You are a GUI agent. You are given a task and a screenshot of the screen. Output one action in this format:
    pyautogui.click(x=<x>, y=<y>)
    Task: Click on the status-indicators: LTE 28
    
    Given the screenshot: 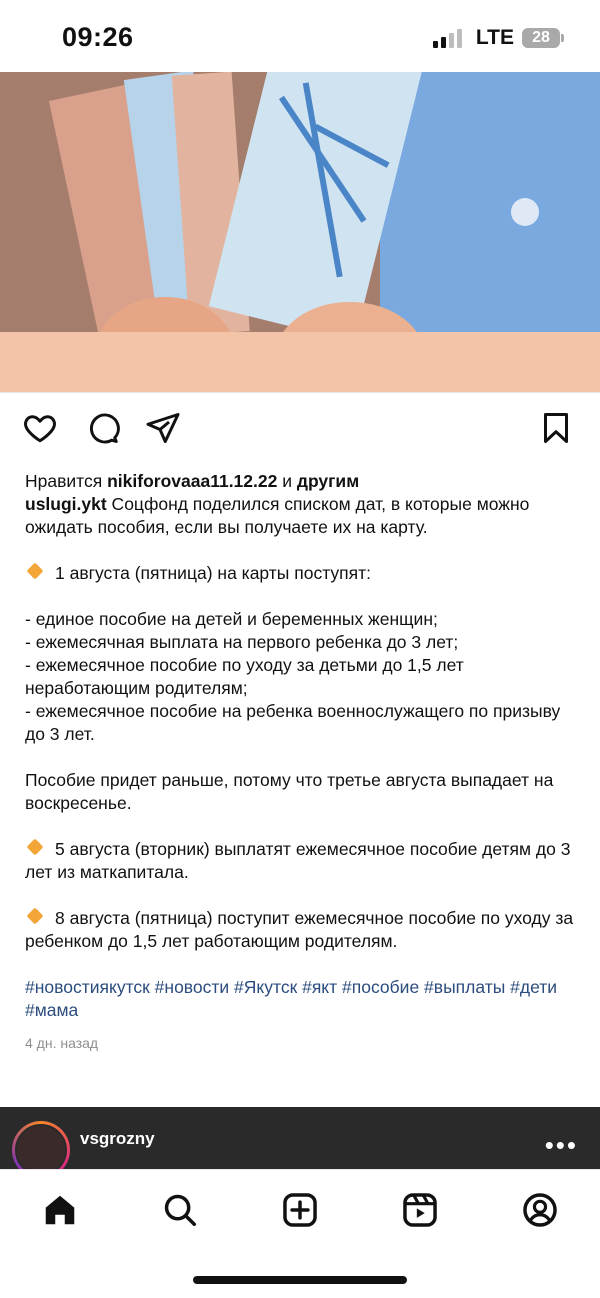 What is the action you would take?
    pyautogui.click(x=498, y=38)
    